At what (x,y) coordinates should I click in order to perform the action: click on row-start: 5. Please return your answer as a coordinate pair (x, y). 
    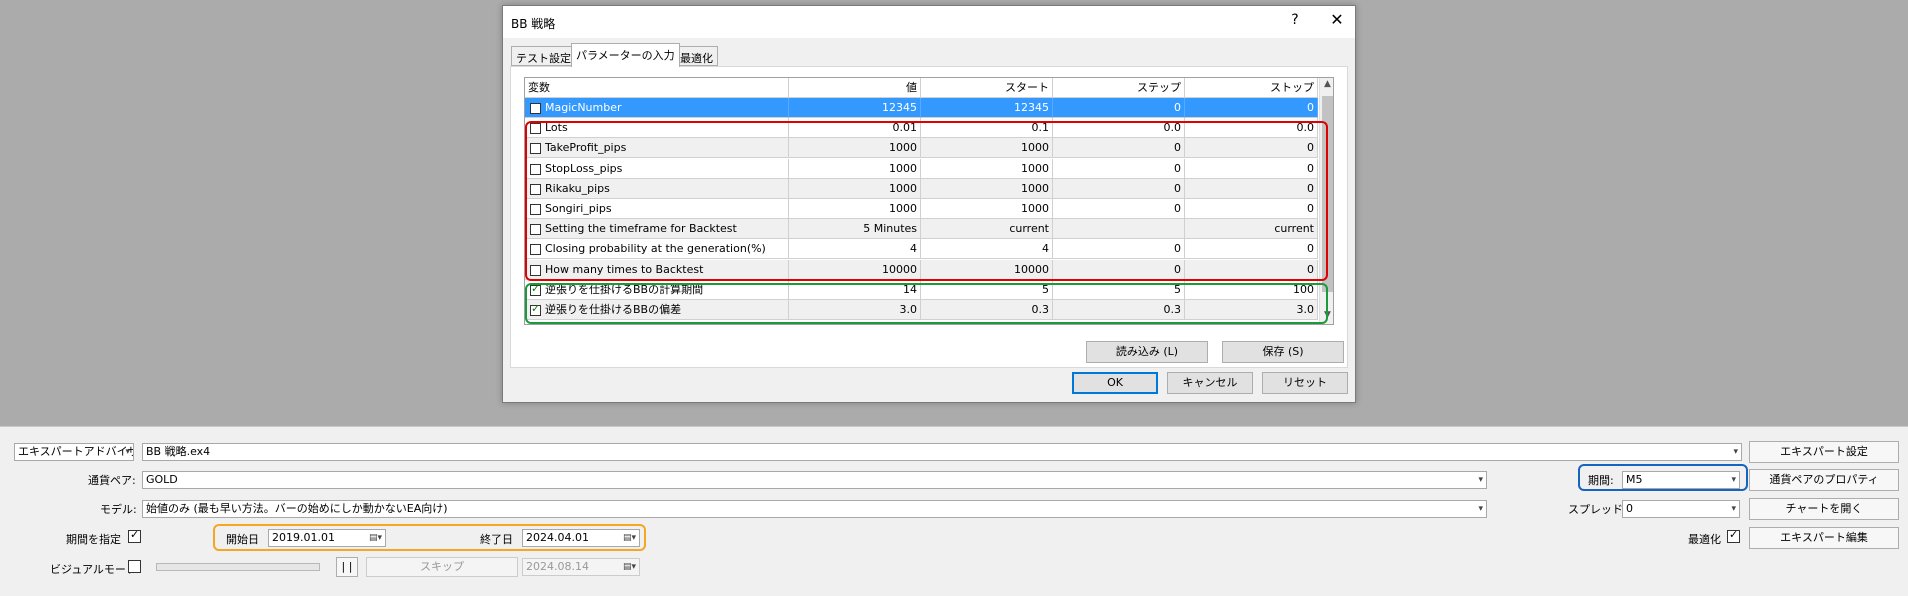
    Looking at the image, I should click on (987, 289).